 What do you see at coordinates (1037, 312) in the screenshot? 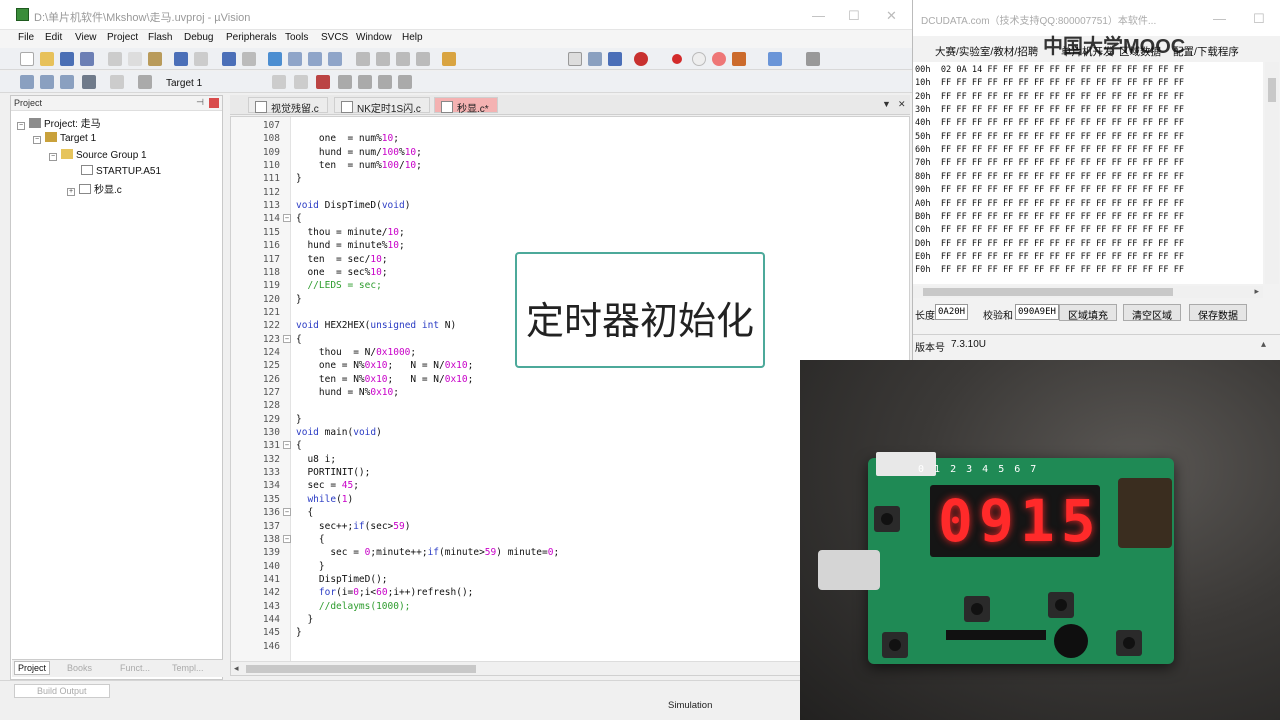
I see `checksum-field: 090A9EH` at bounding box center [1037, 312].